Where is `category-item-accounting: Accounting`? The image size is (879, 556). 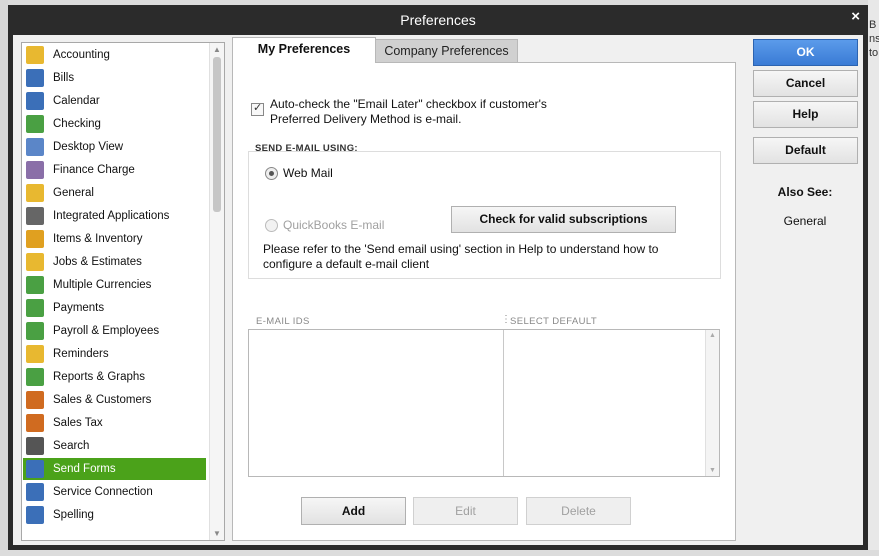
category-item-accounting: Accounting is located at coordinates (114, 55).